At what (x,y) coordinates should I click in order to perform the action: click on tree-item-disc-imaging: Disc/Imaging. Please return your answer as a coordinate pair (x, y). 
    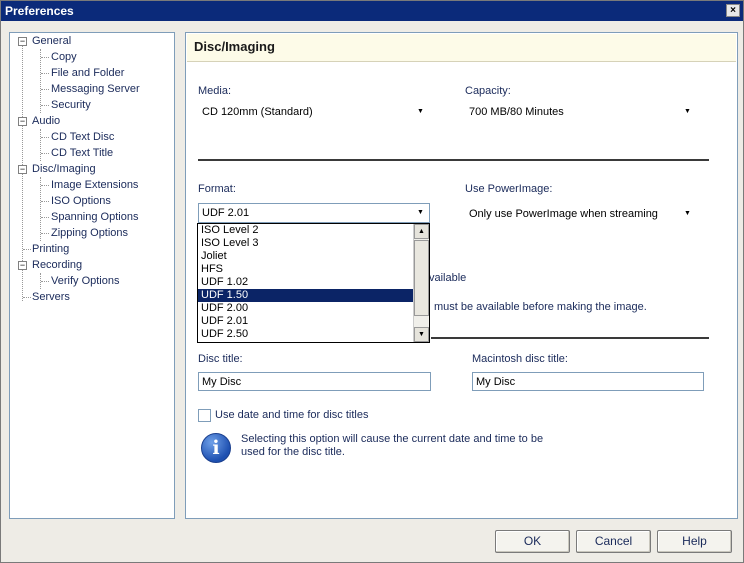
    Looking at the image, I should click on (64, 169).